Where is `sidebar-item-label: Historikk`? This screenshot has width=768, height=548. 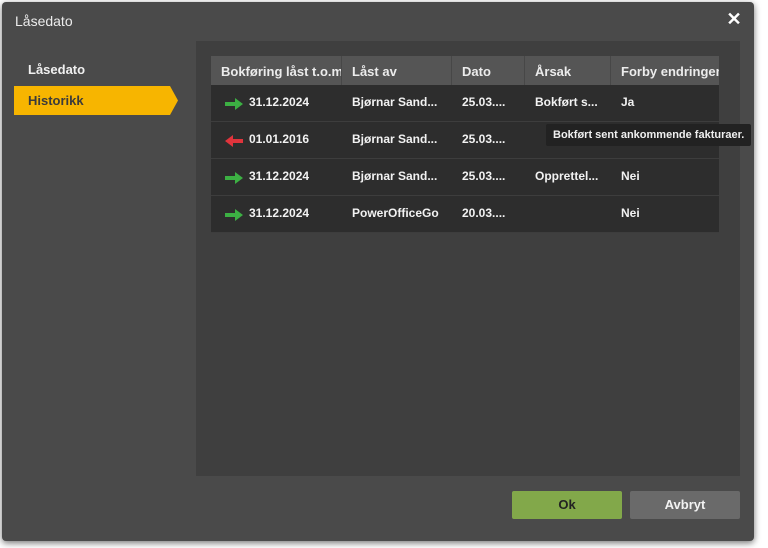
sidebar-item-label: Historikk is located at coordinates (56, 100).